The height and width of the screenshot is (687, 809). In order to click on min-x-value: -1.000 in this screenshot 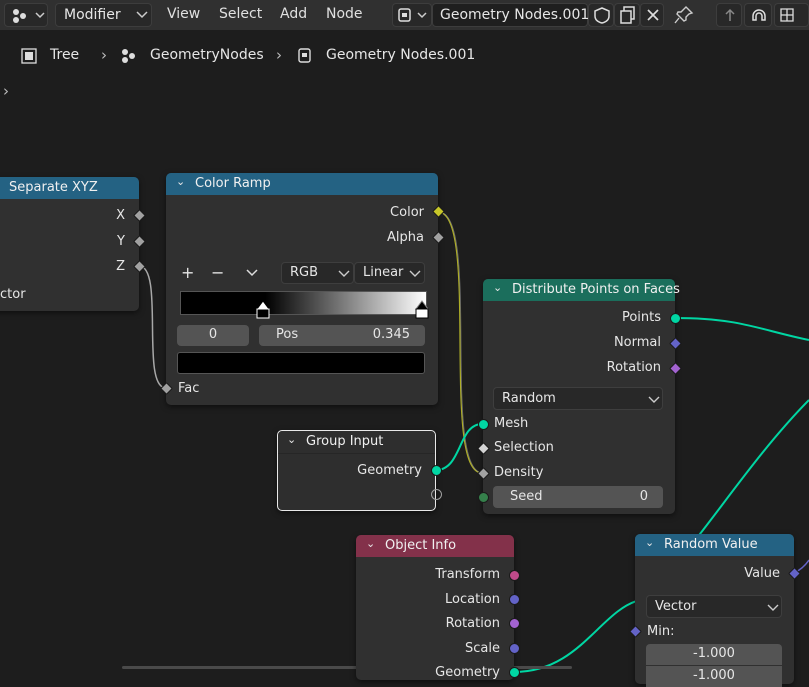, I will do `click(714, 653)`.